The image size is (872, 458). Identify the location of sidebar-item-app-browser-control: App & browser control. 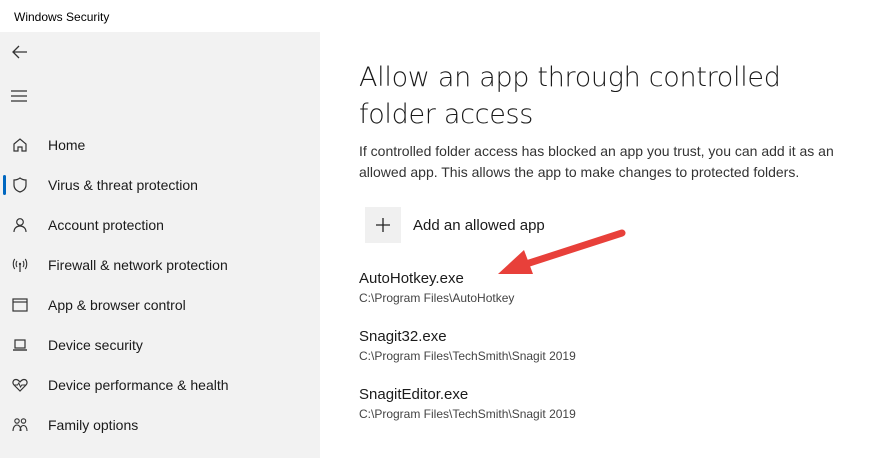
(160, 305).